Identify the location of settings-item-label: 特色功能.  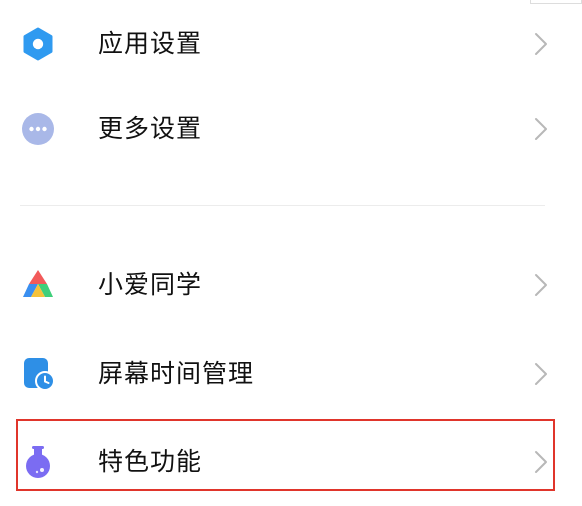
(150, 461).